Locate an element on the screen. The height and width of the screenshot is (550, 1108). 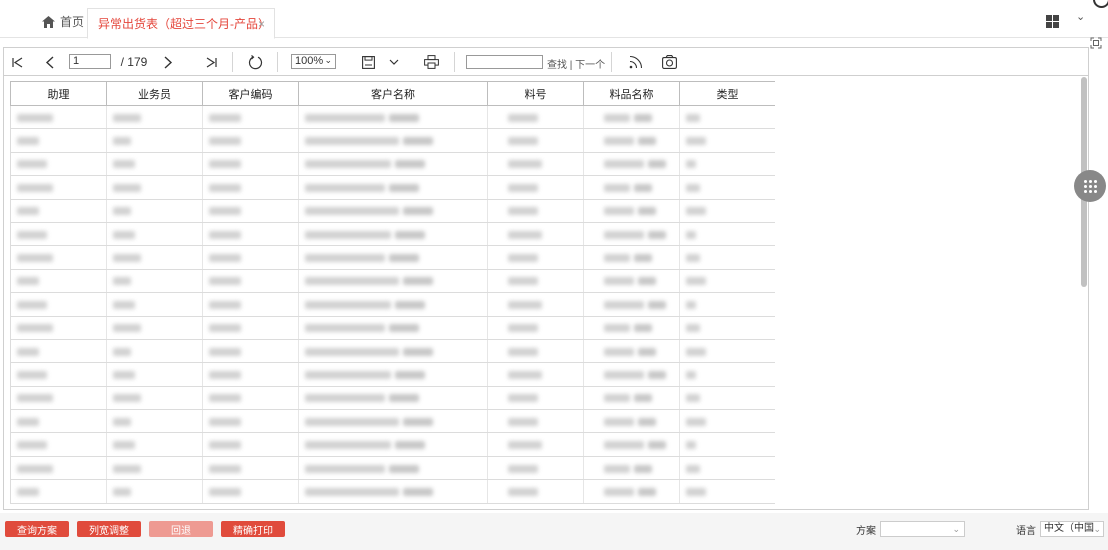
tab-abnormal-shipment: 异常出货表（超过三个月-产品） × is located at coordinates (181, 23).